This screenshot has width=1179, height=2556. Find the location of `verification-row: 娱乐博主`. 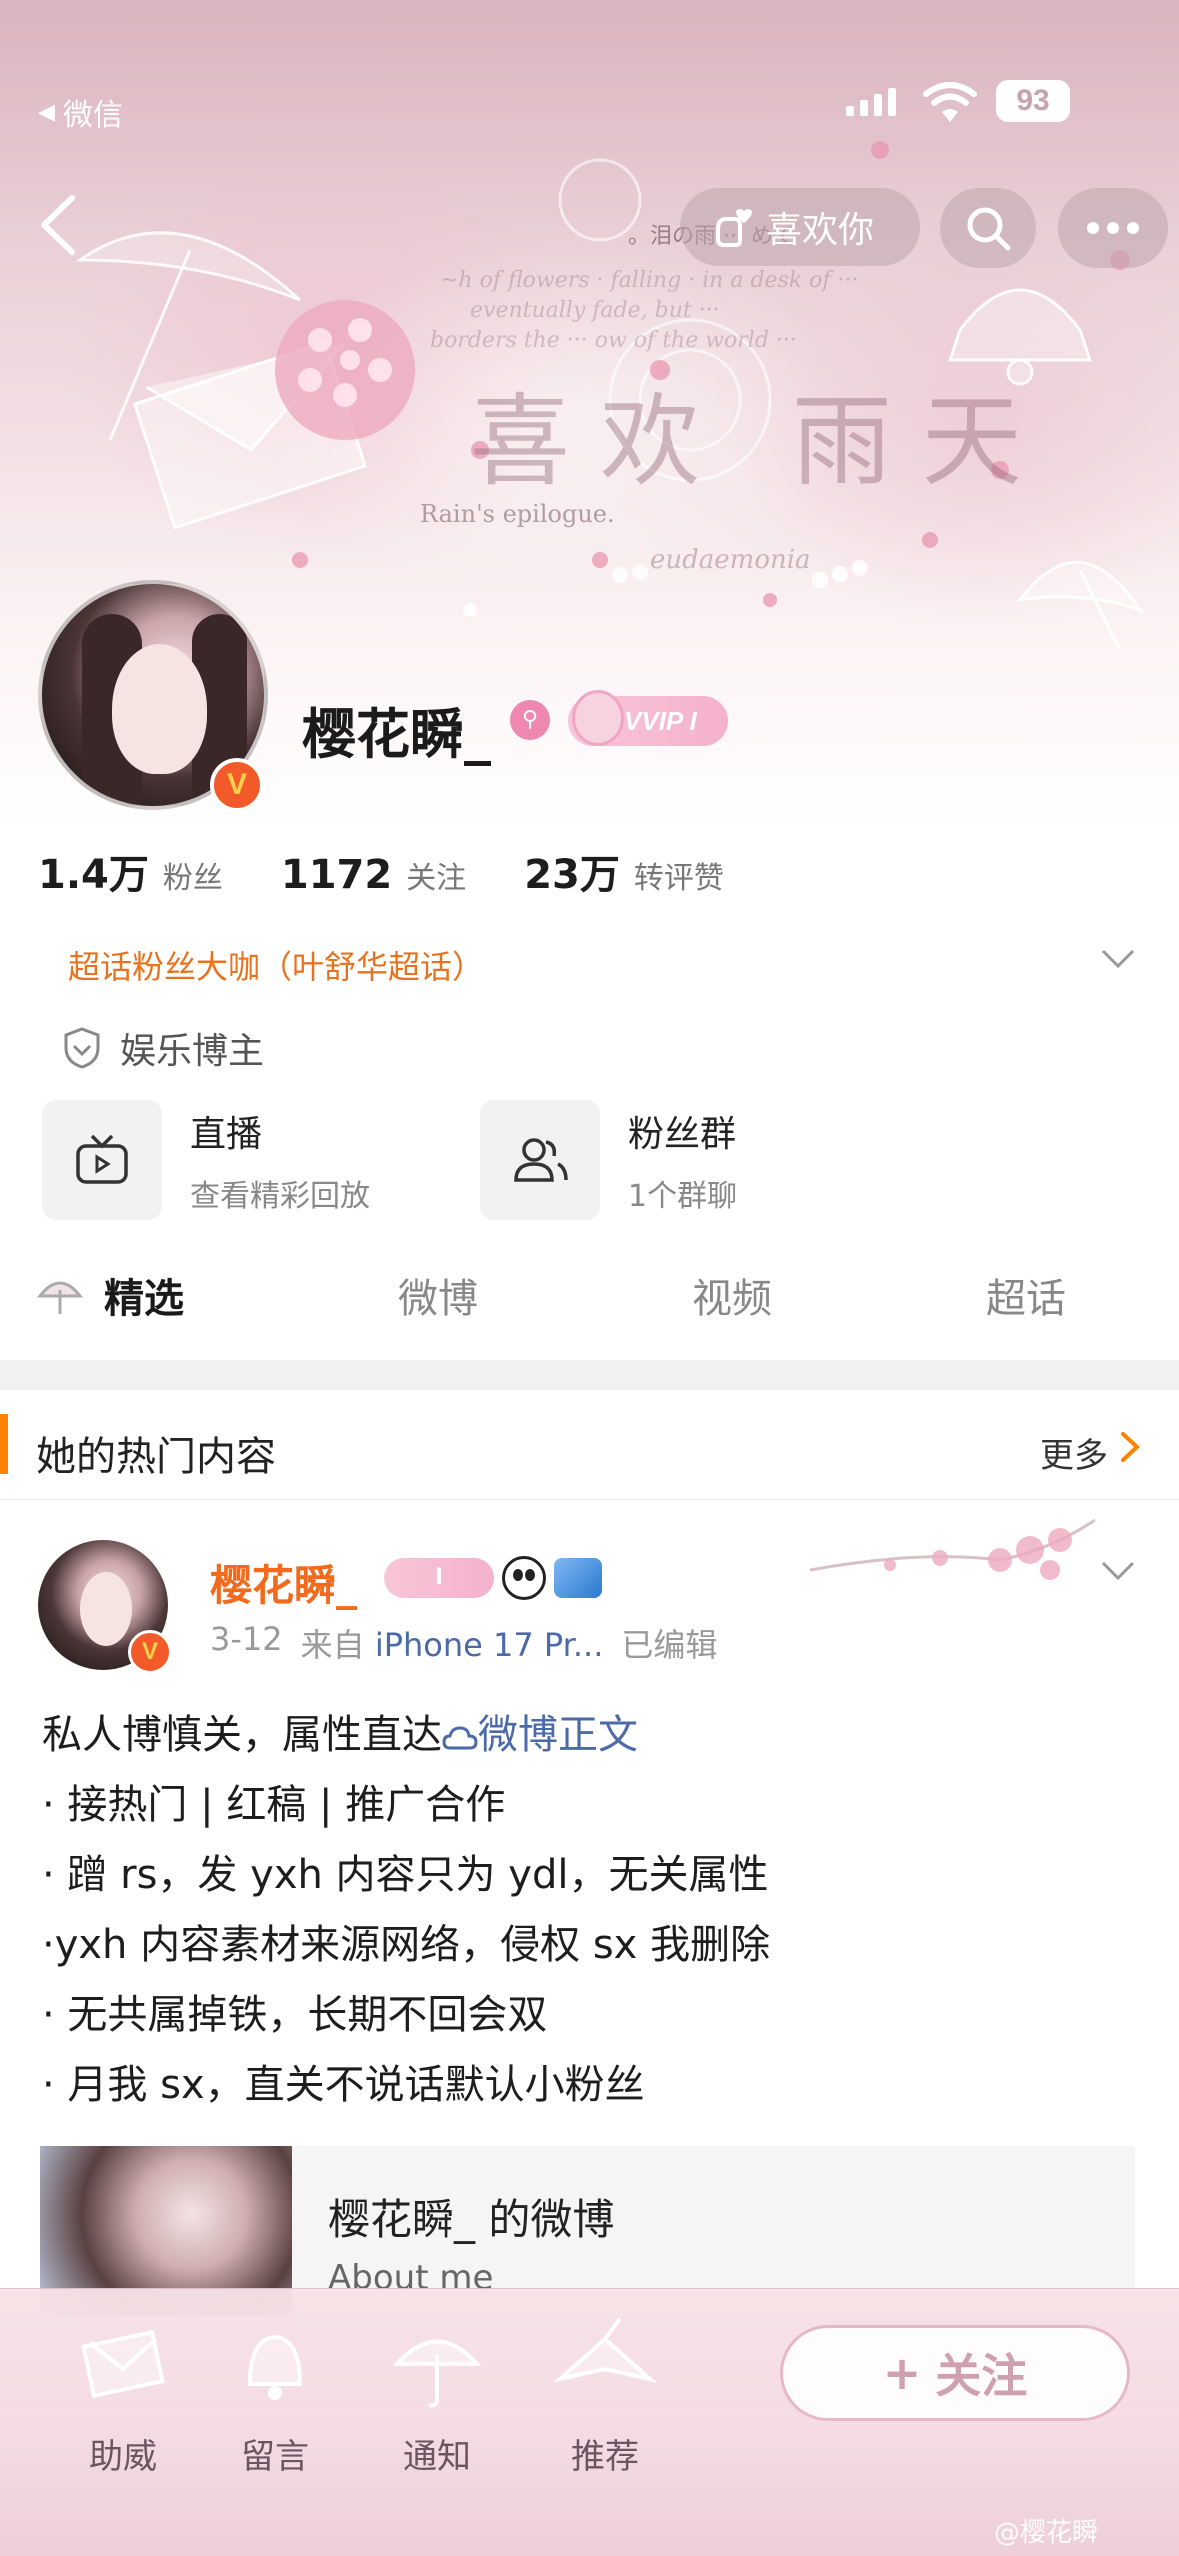

verification-row: 娱乐博主 is located at coordinates (163, 1048).